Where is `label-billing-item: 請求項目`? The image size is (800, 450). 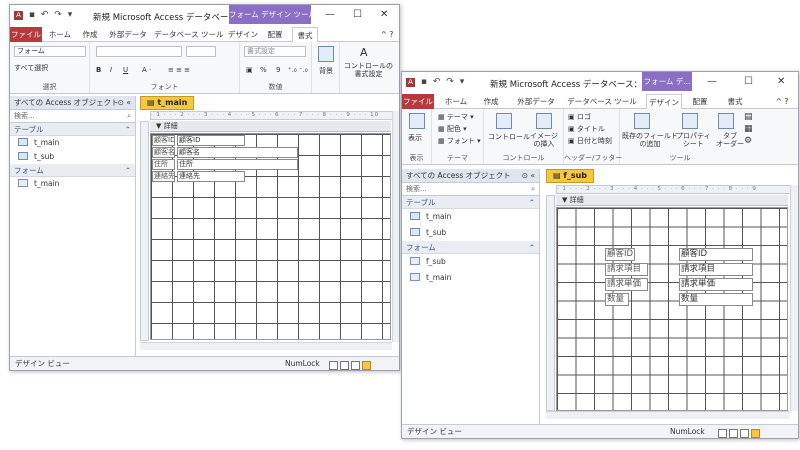
label-billing-item: 請求項目 is located at coordinates (626, 269).